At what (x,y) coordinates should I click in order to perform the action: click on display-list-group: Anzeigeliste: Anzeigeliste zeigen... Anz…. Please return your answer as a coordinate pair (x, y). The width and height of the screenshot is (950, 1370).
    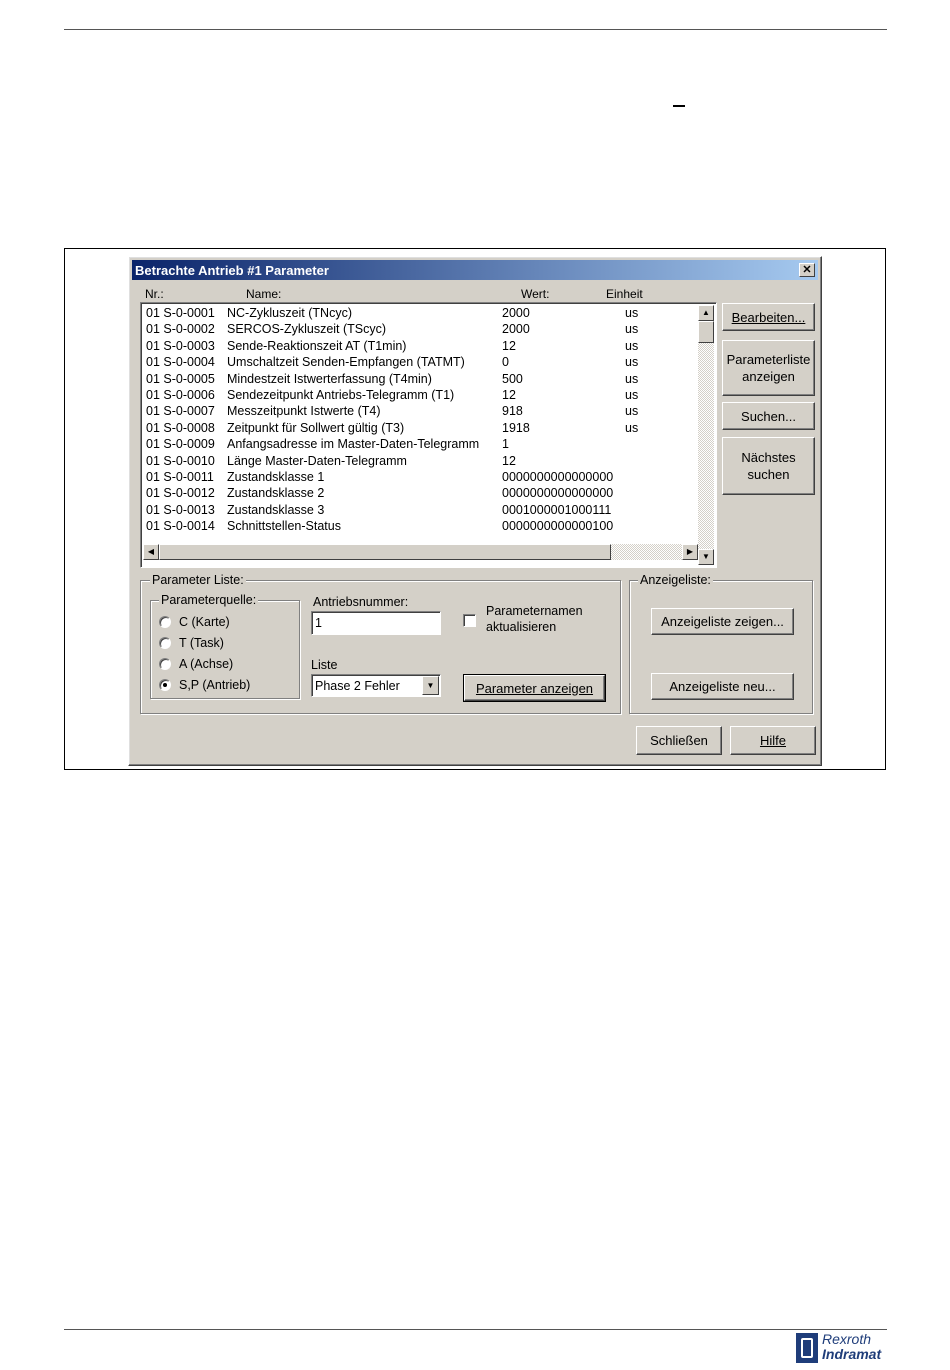
    Looking at the image, I should click on (721, 643).